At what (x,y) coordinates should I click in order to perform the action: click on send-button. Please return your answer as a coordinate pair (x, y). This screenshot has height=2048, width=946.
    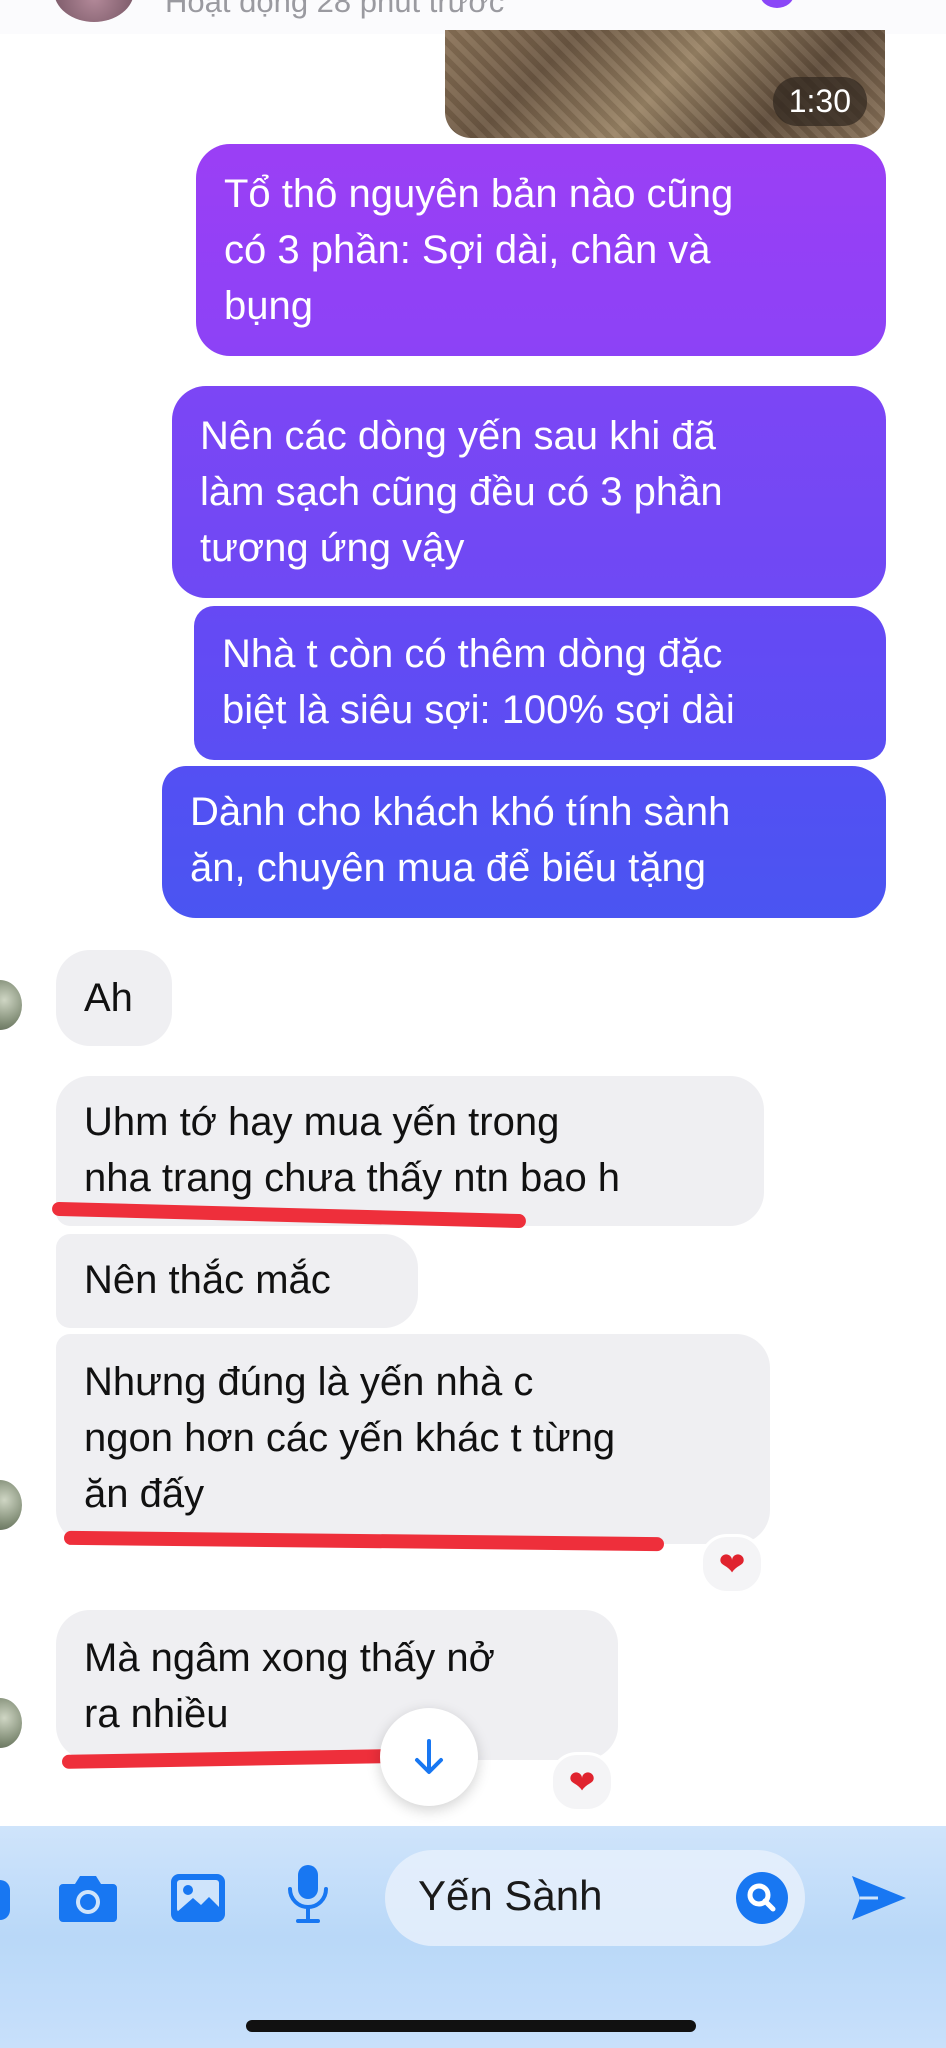
    Looking at the image, I should click on (878, 1898).